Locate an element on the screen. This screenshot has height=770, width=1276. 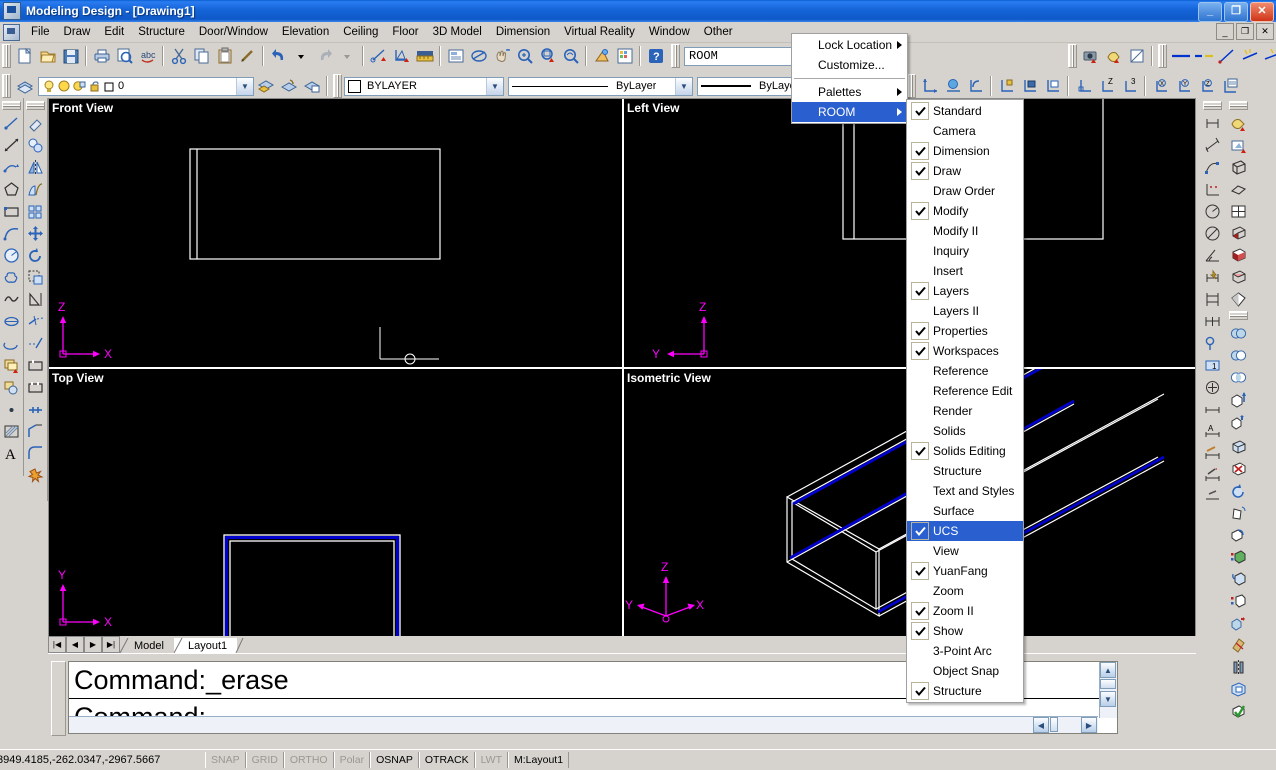
menu-edit: Edit is located at coordinates (114, 32).